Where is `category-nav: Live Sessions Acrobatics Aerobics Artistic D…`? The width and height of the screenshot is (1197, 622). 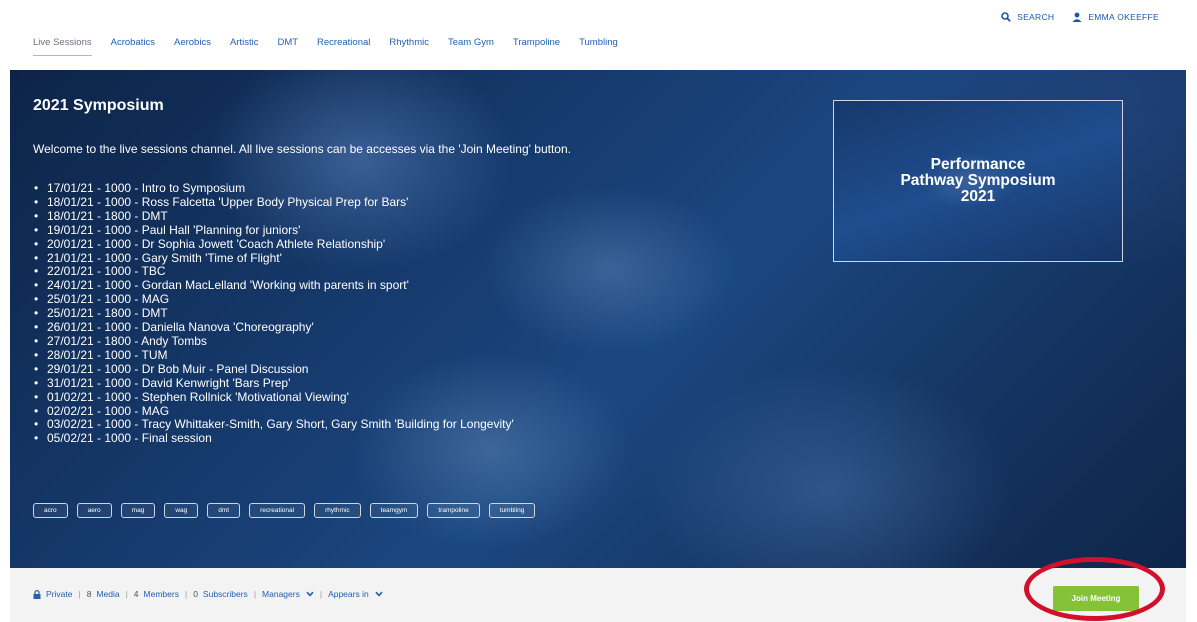
category-nav: Live Sessions Acrobatics Aerobics Artistic D… is located at coordinates (335, 46).